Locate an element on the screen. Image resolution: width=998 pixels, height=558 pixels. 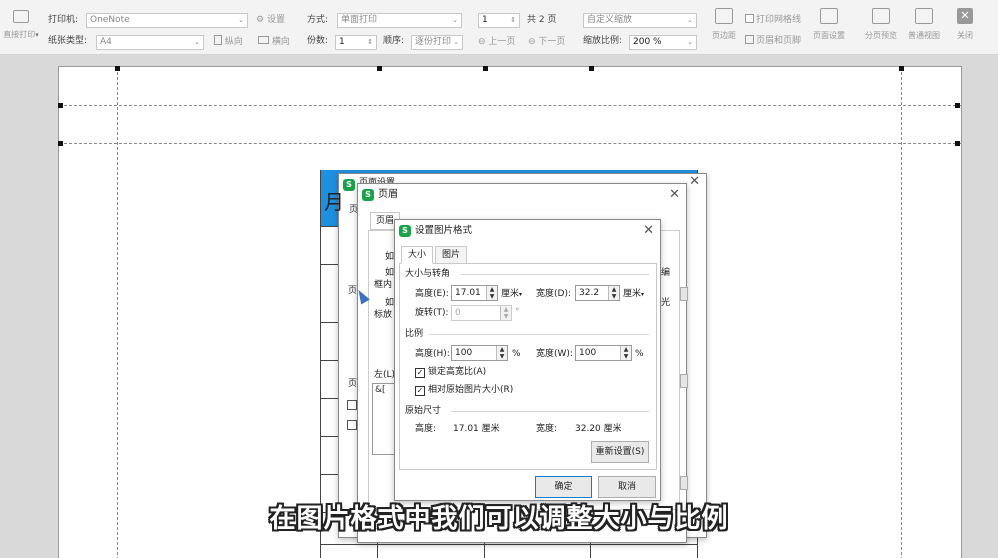
reset-button: 重新设置(S) is located at coordinates (620, 452).